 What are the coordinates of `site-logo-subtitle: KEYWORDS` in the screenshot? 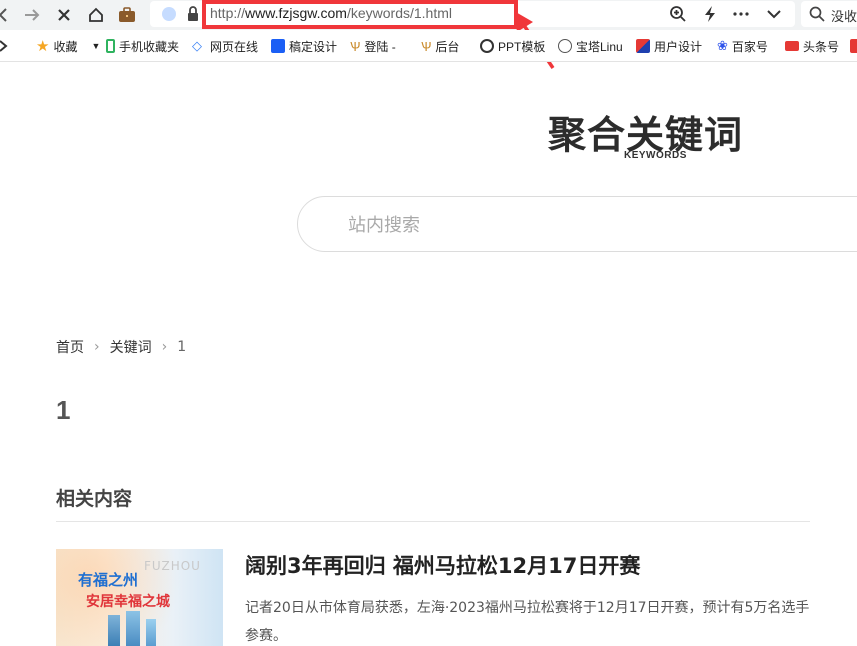 It's located at (655, 155).